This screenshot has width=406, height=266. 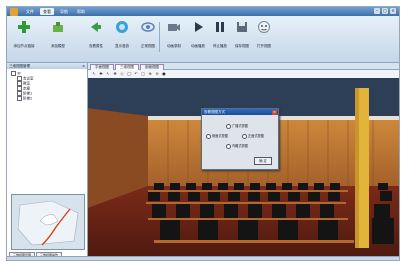 What do you see at coordinates (174, 46) in the screenshot?
I see `toolbar-label: 动画录制` at bounding box center [174, 46].